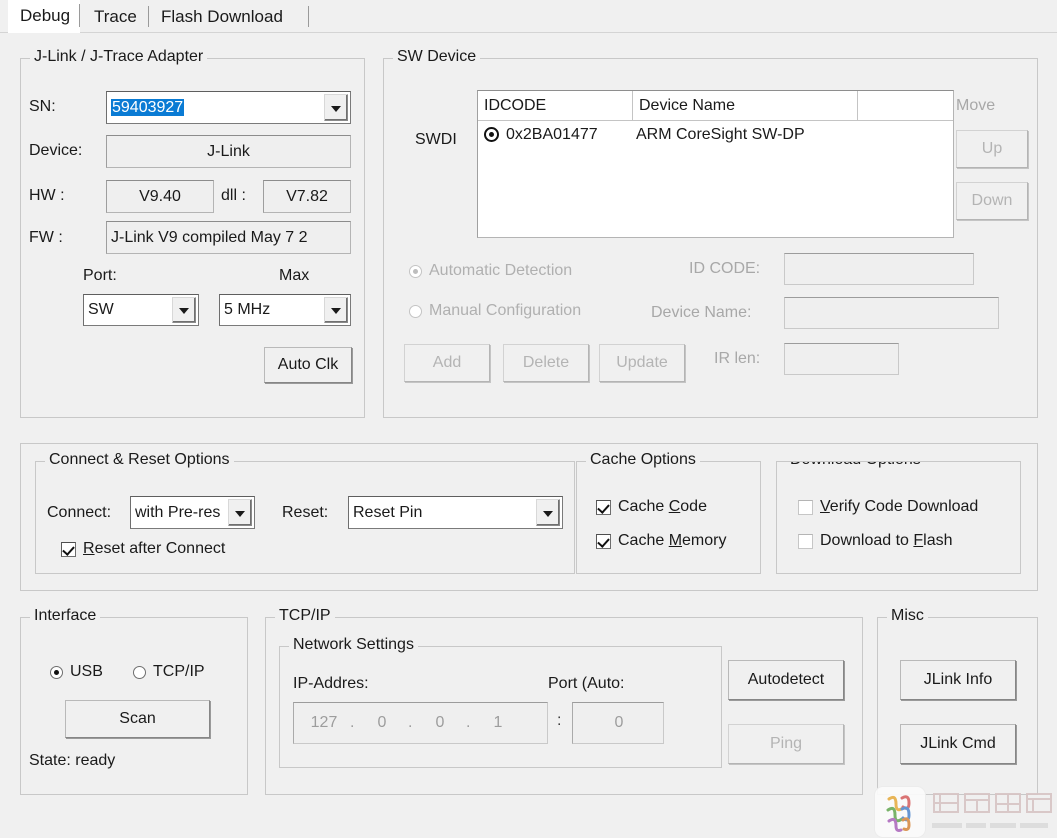 The width and height of the screenshot is (1057, 838). I want to click on cache-options-group-label: Cache Options, so click(643, 460).